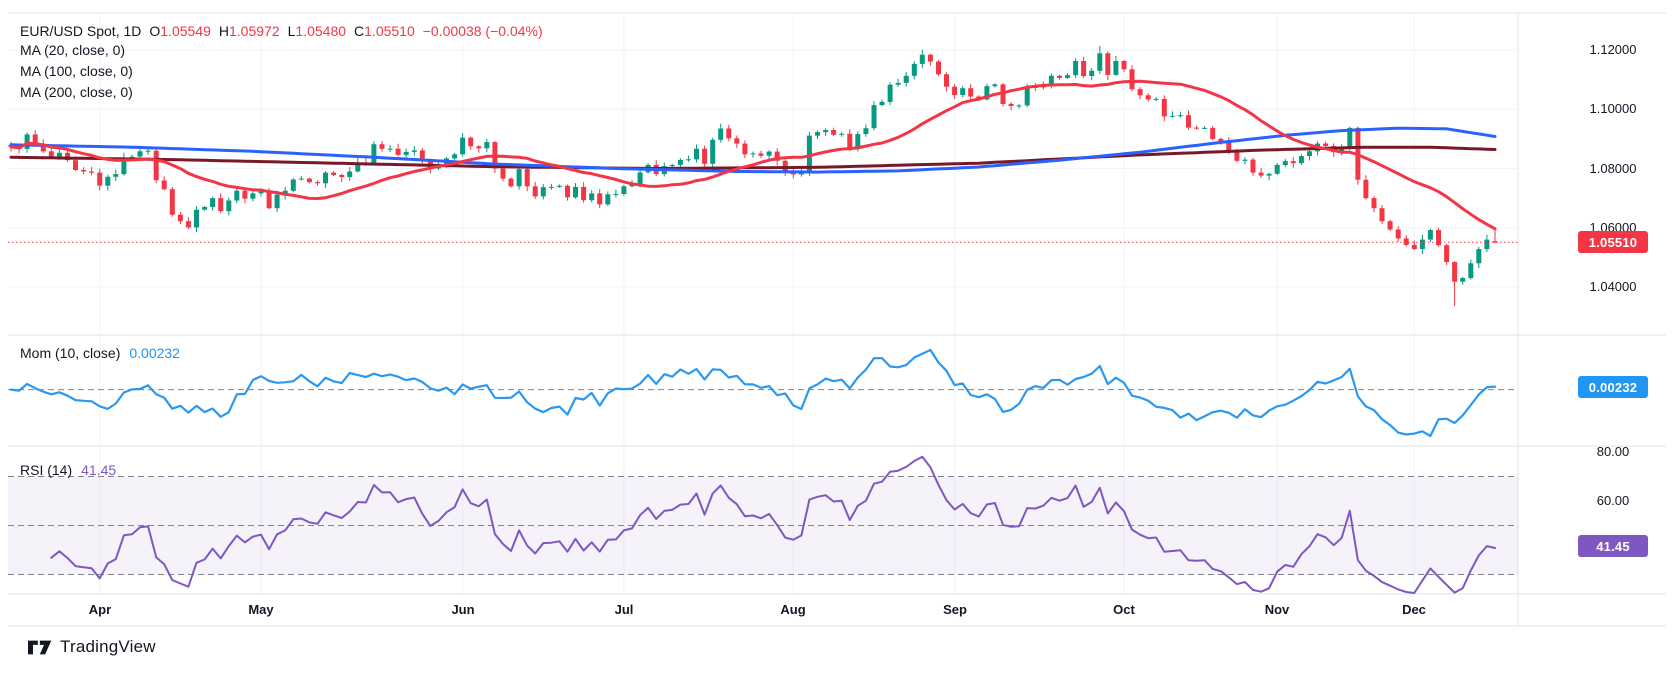 The height and width of the screenshot is (674, 1674). What do you see at coordinates (1613, 546) in the screenshot?
I see `rsi-badge: 41.45` at bounding box center [1613, 546].